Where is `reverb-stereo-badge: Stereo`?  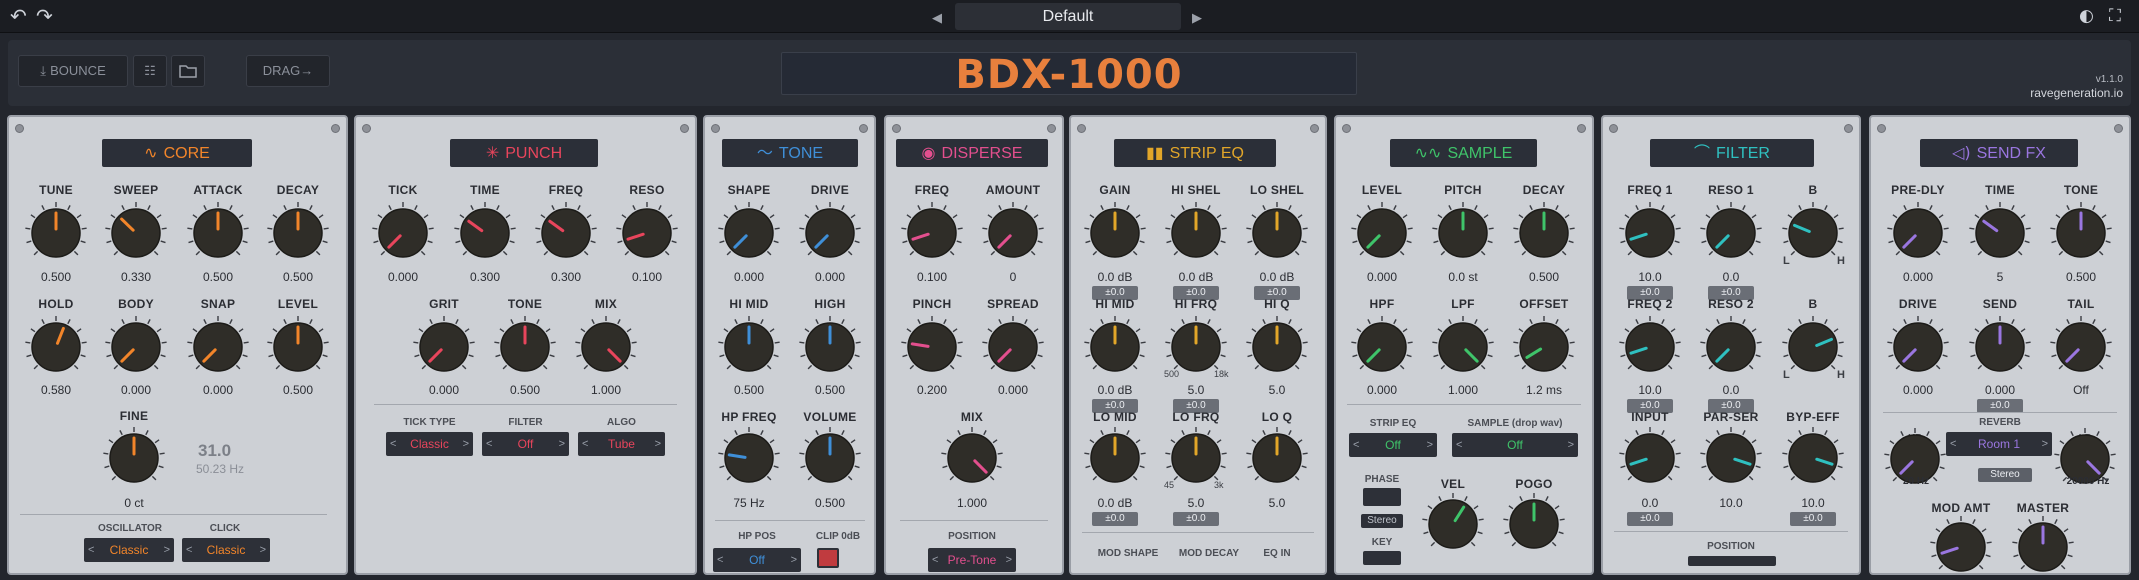 reverb-stereo-badge: Stereo is located at coordinates (2005, 475).